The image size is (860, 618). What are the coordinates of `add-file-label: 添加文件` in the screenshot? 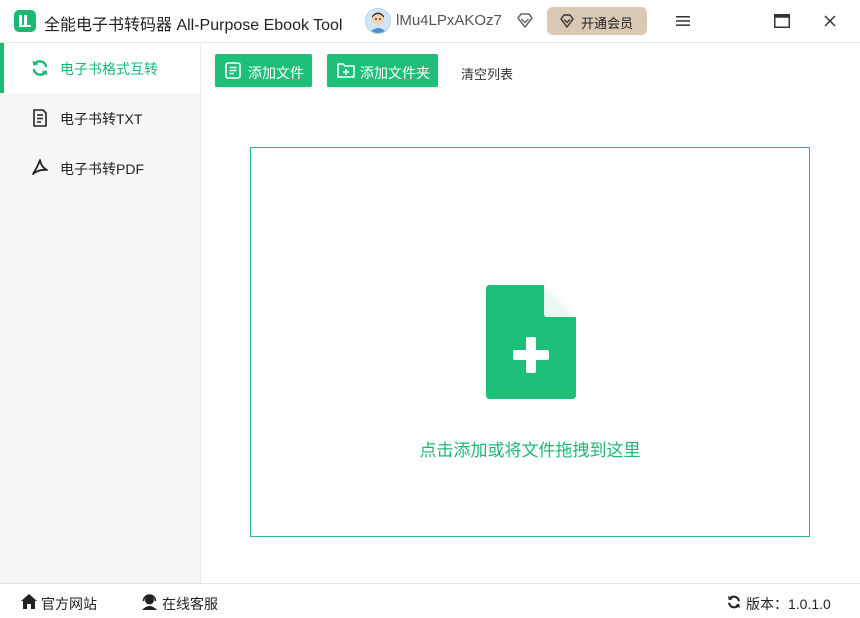 It's located at (276, 73).